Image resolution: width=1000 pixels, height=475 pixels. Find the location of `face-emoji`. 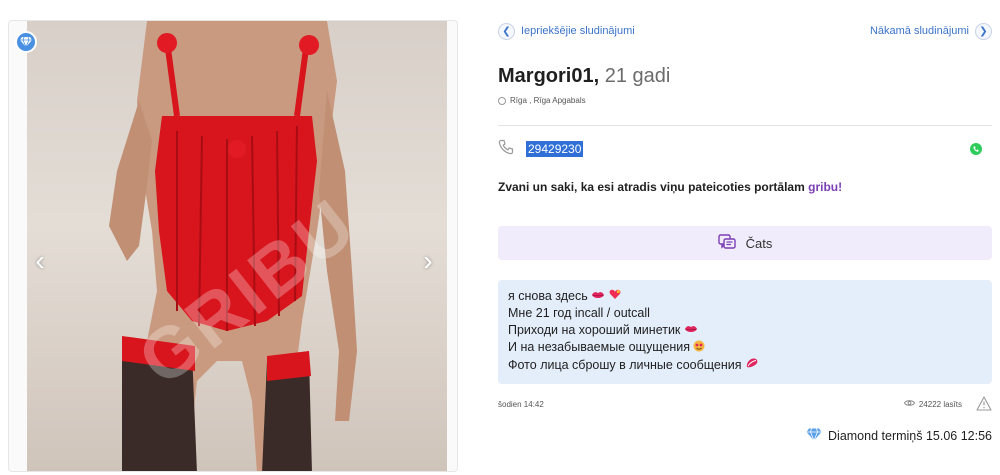

face-emoji is located at coordinates (699, 348).